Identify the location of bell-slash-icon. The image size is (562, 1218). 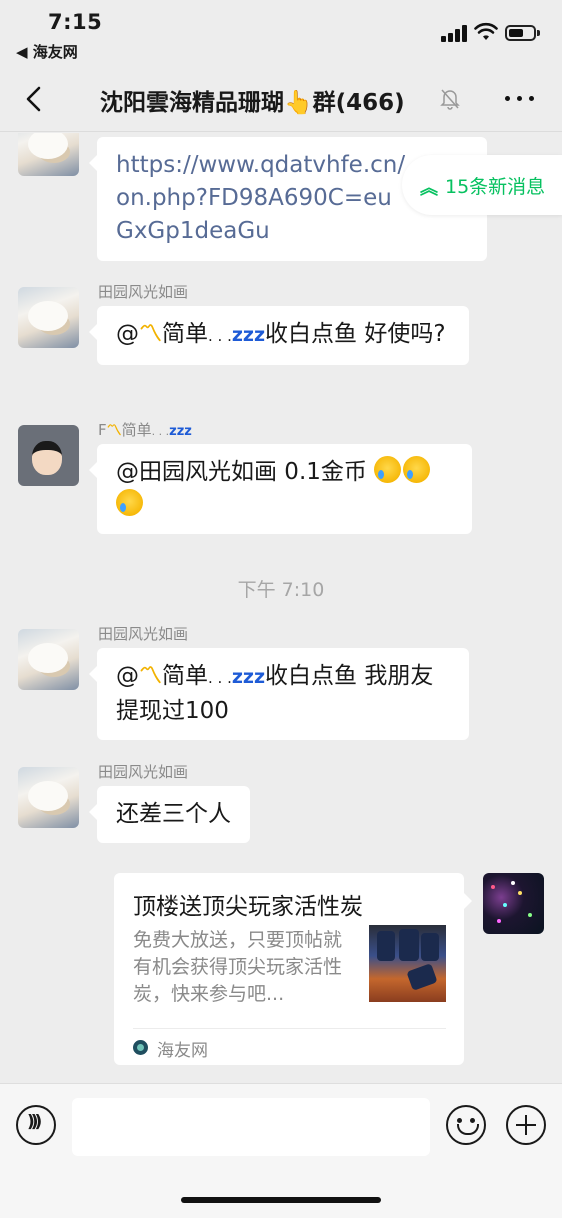
(450, 99).